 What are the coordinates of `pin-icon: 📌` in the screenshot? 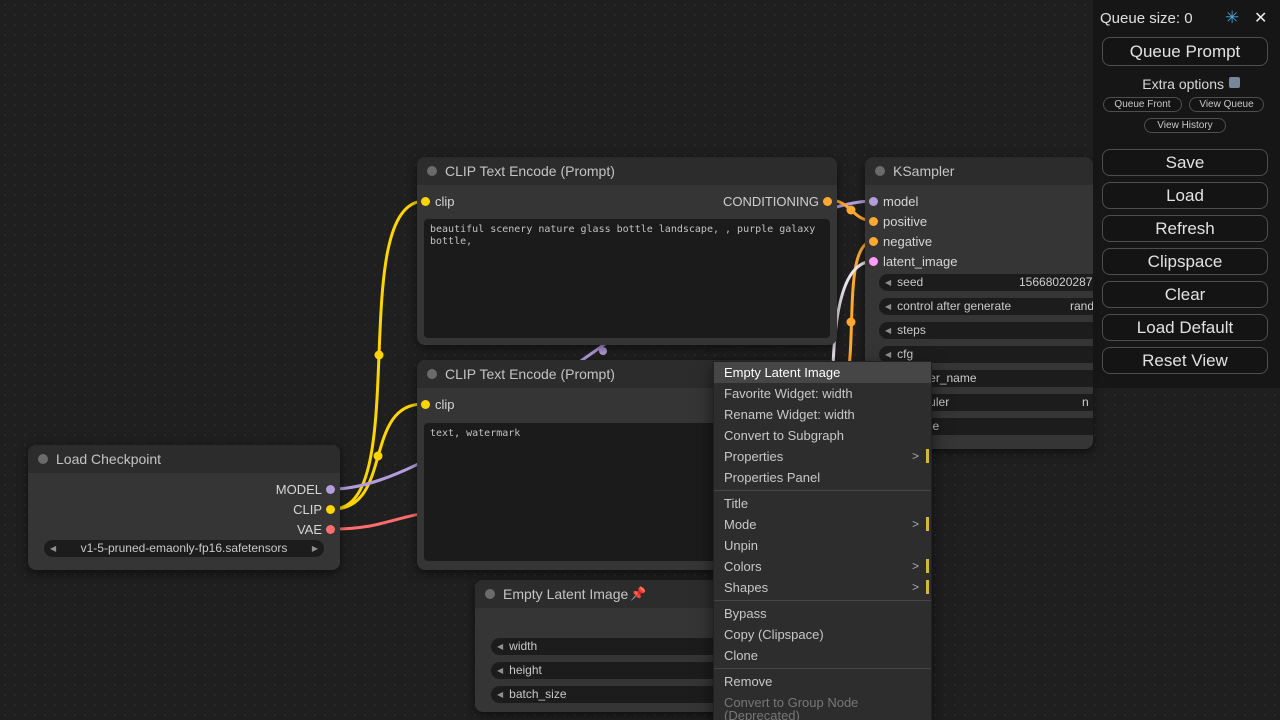 It's located at (638, 593).